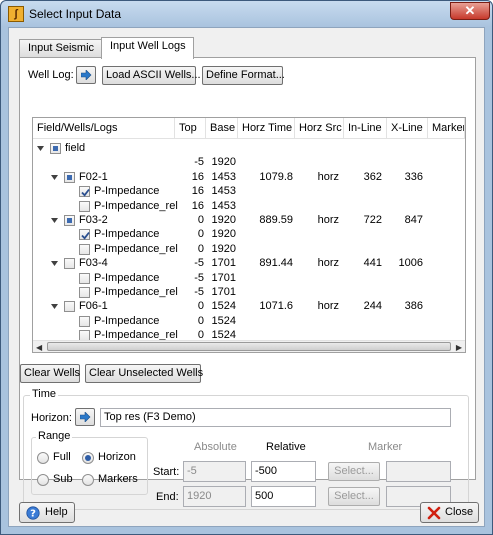 Image resolution: width=493 pixels, height=535 pixels. Describe the element at coordinates (249, 148) in the screenshot. I see `tree-row-field: field` at that location.